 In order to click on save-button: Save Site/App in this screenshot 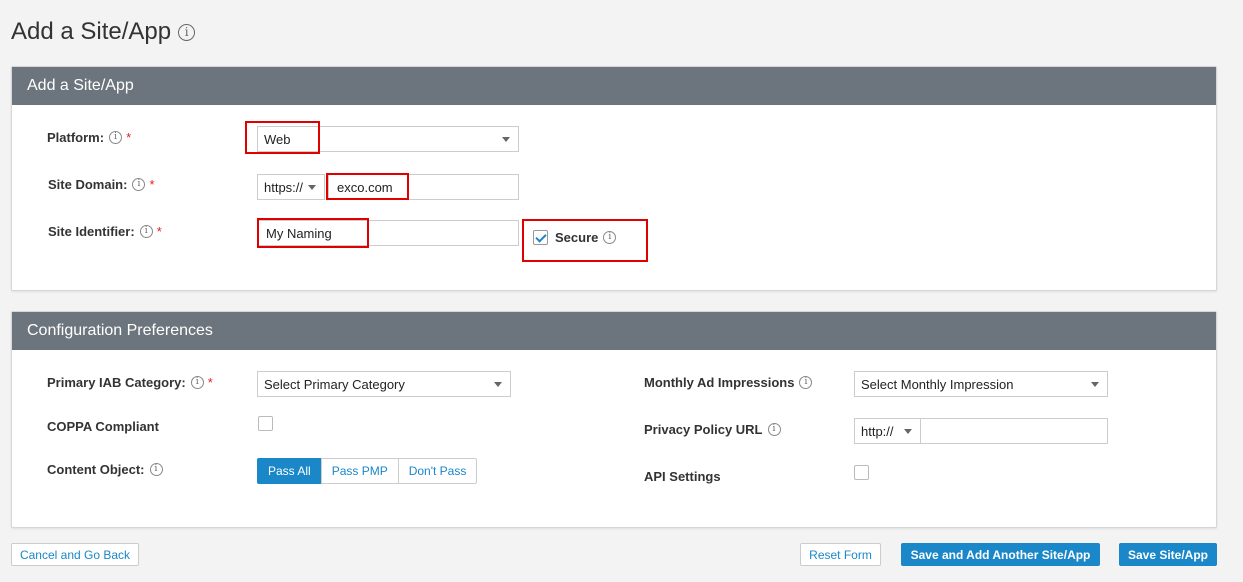, I will do `click(1168, 554)`.